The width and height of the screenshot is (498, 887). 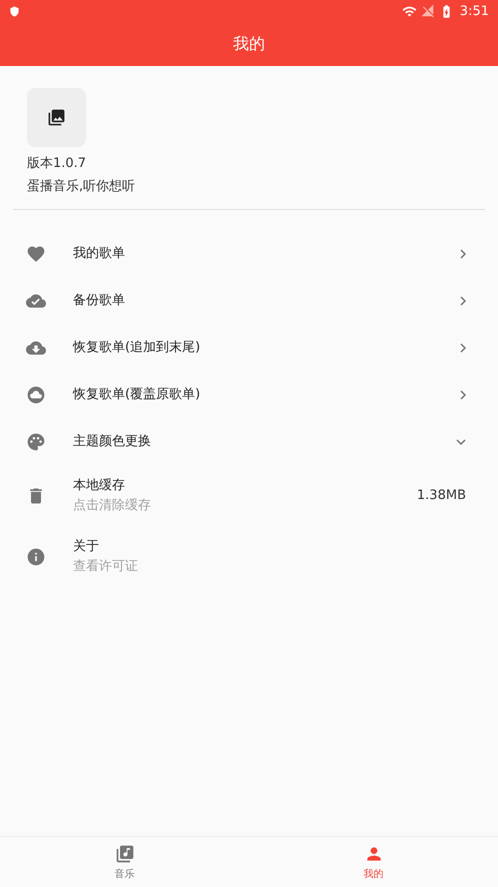 I want to click on menu-item: 备份歌单, so click(x=249, y=300).